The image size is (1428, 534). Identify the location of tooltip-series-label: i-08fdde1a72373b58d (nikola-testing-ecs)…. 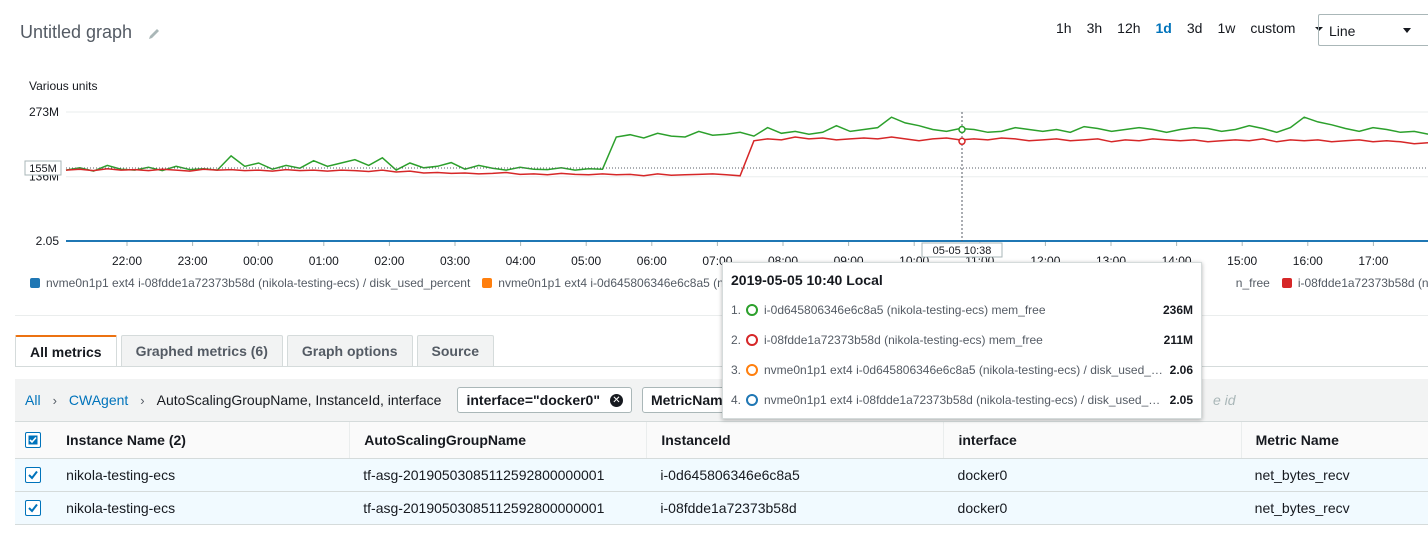
(903, 340).